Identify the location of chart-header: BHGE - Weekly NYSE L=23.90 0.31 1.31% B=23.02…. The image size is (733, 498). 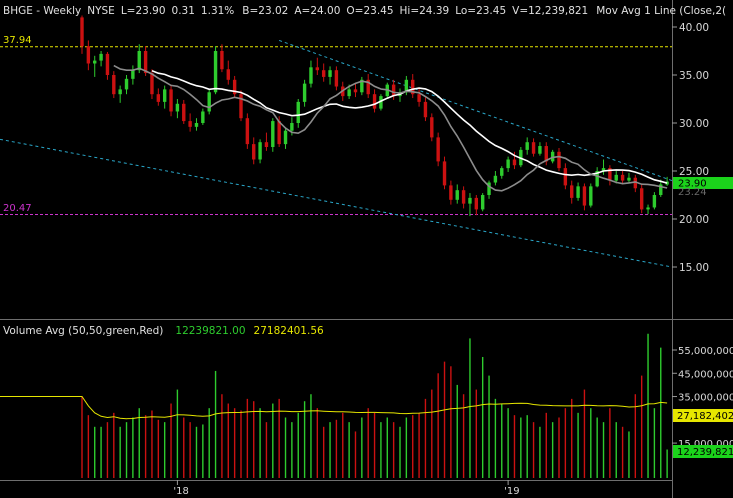
(364, 11).